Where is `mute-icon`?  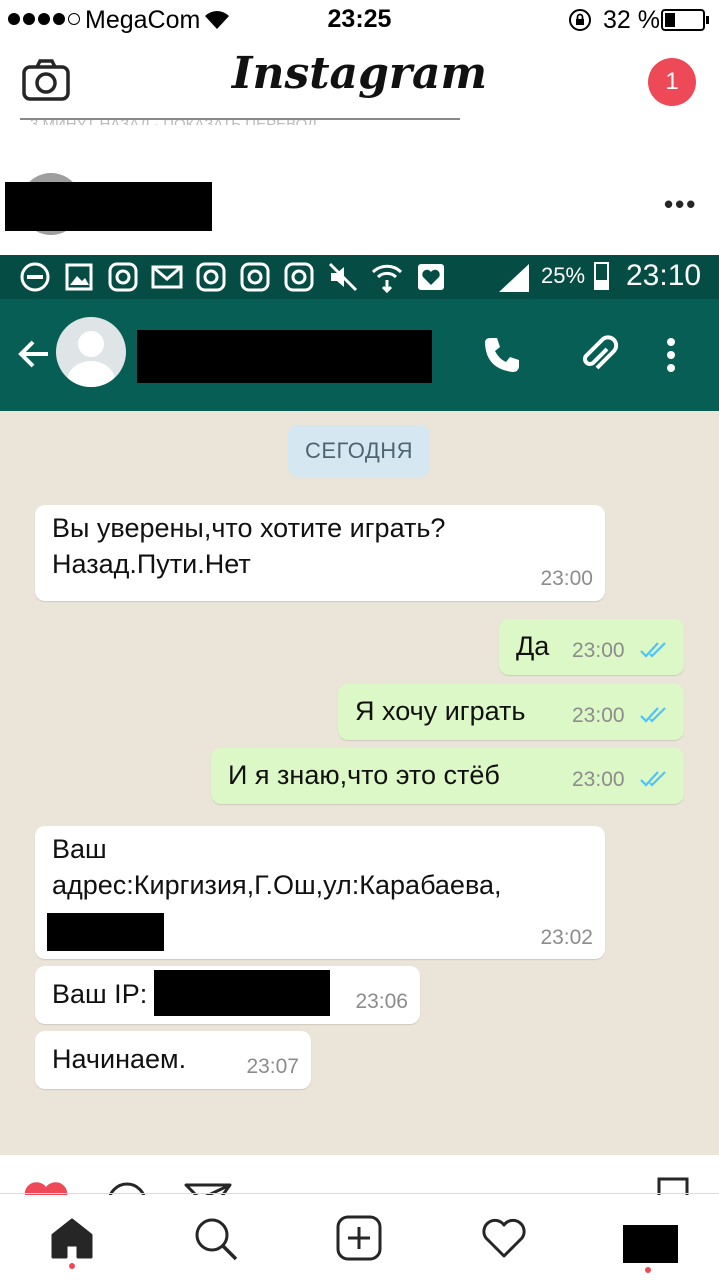
mute-icon is located at coordinates (343, 277).